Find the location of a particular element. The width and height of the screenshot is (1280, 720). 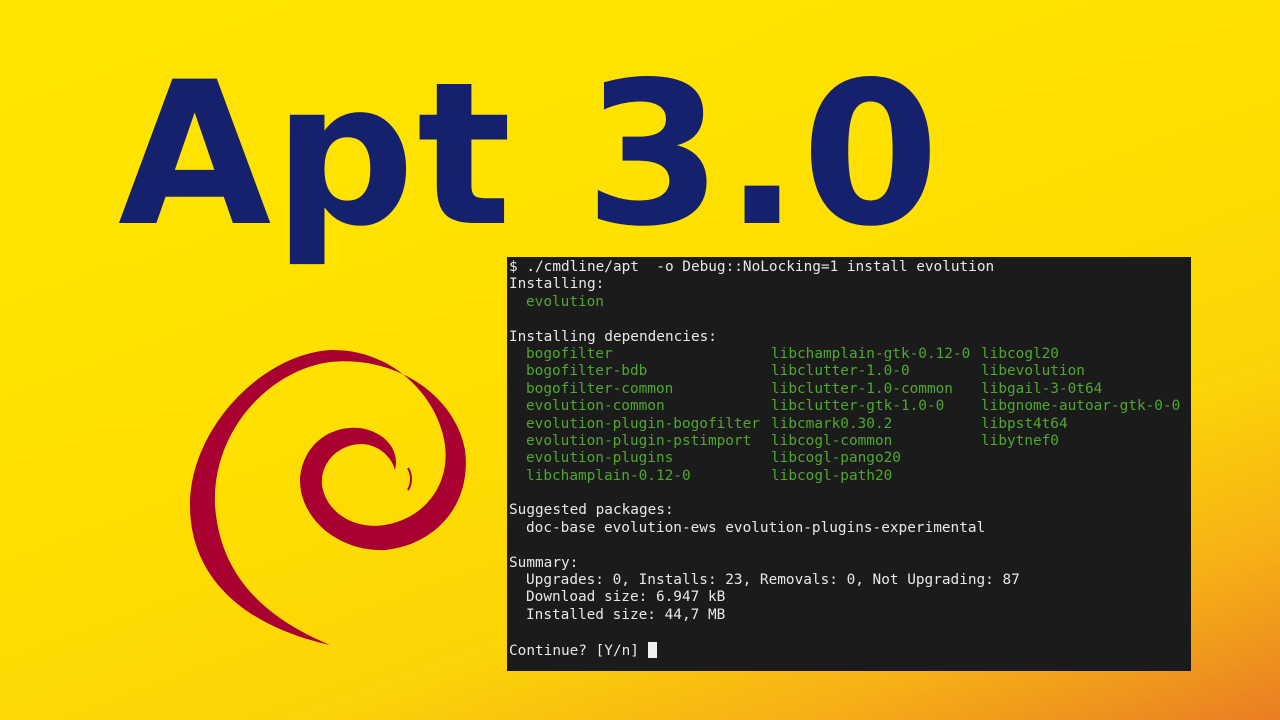

dependency-package: bogofilter-common is located at coordinates (600, 388).